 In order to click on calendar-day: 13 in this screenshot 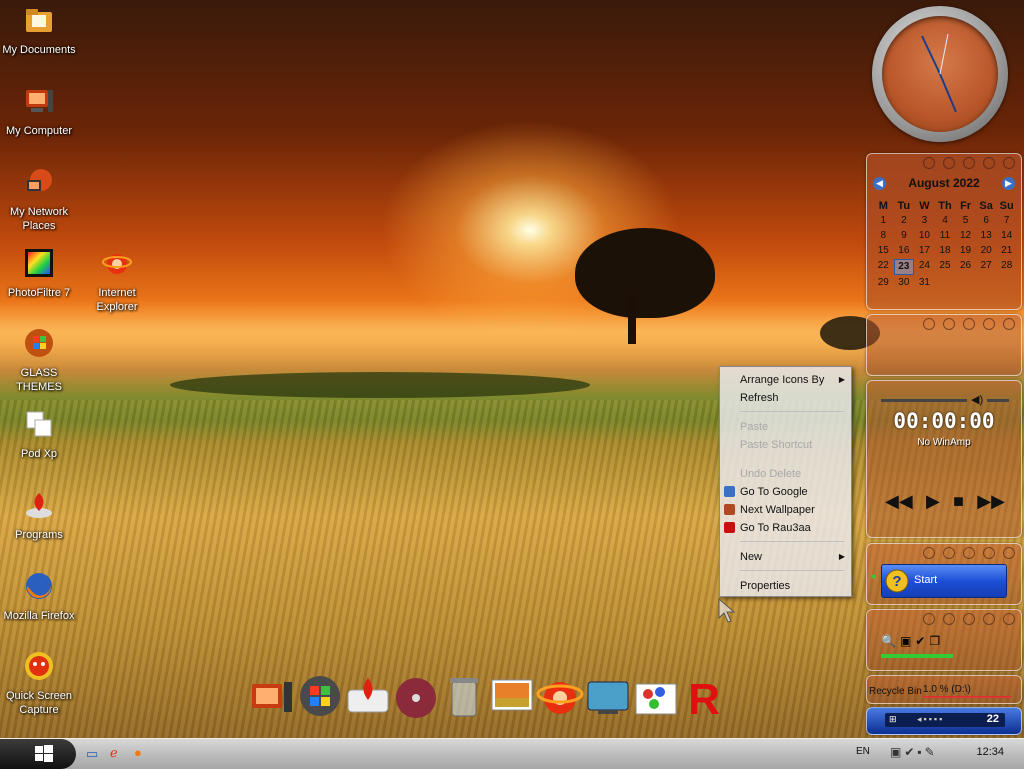, I will do `click(986, 236)`.